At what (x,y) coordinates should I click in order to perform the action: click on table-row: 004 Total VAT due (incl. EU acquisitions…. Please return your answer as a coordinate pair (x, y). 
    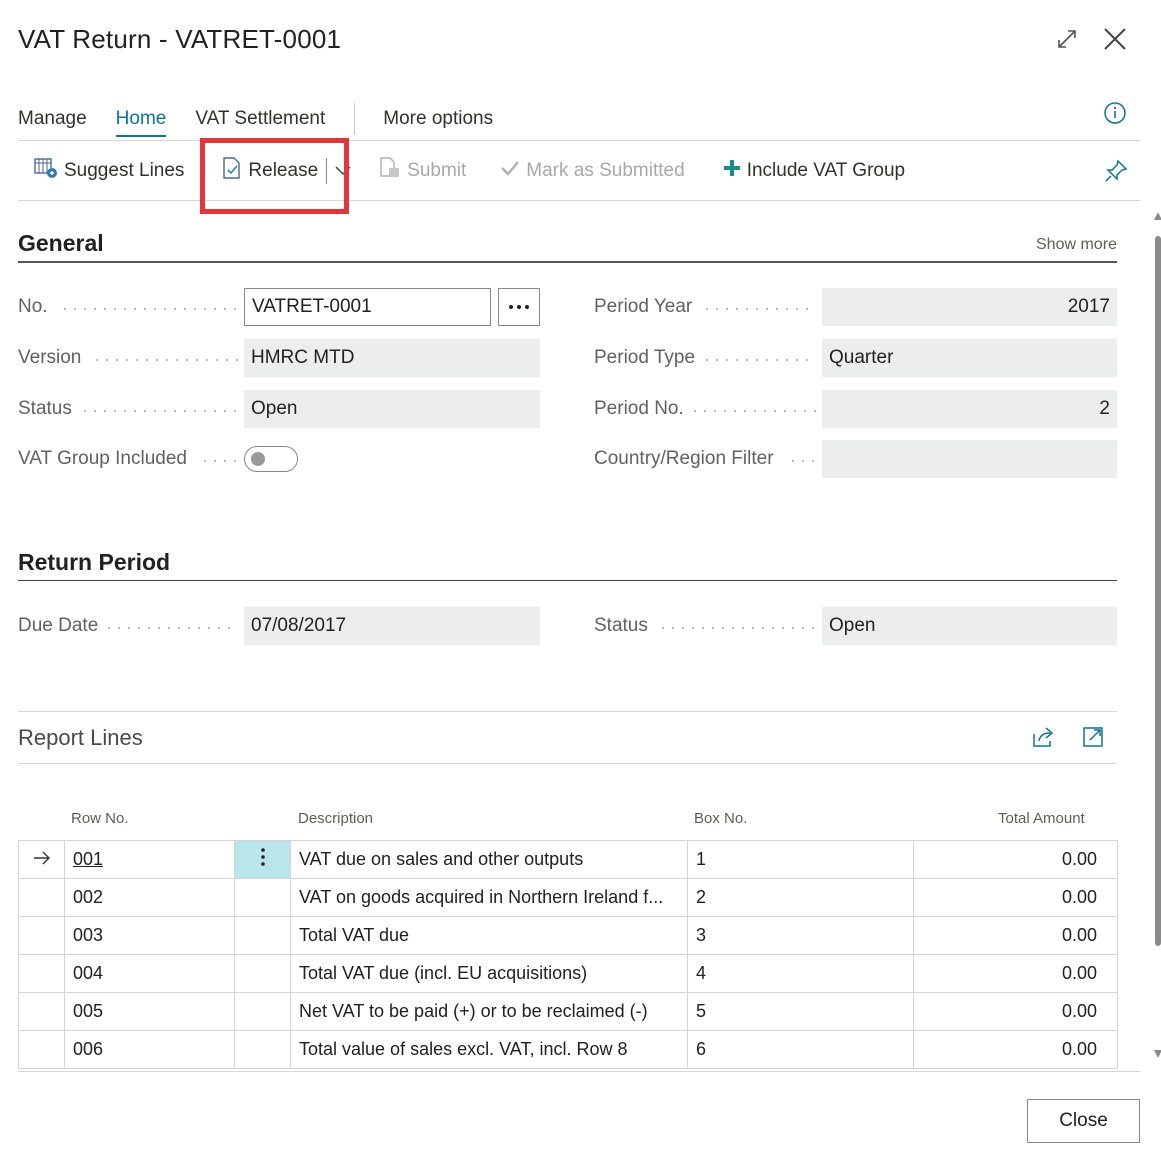
    Looking at the image, I should click on (568, 973).